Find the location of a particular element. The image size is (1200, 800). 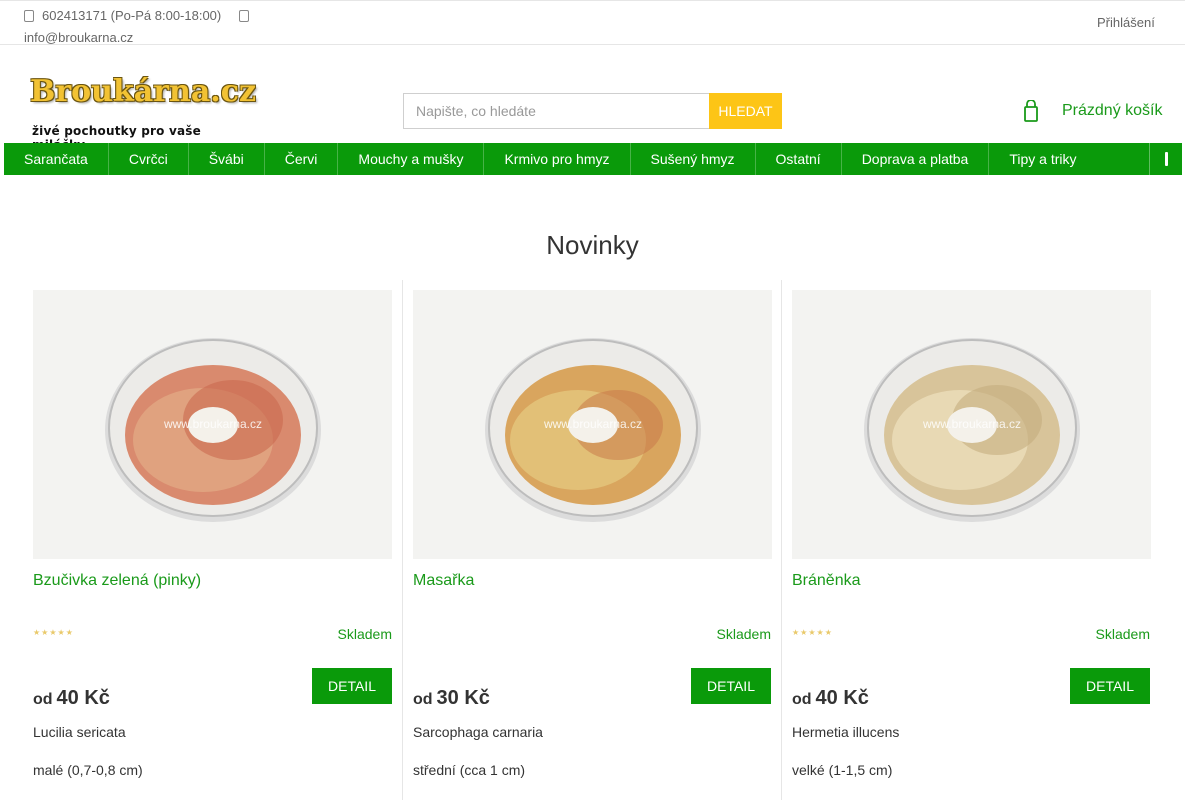

nav-item-cvrcci: Cvrčci is located at coordinates (149, 159).